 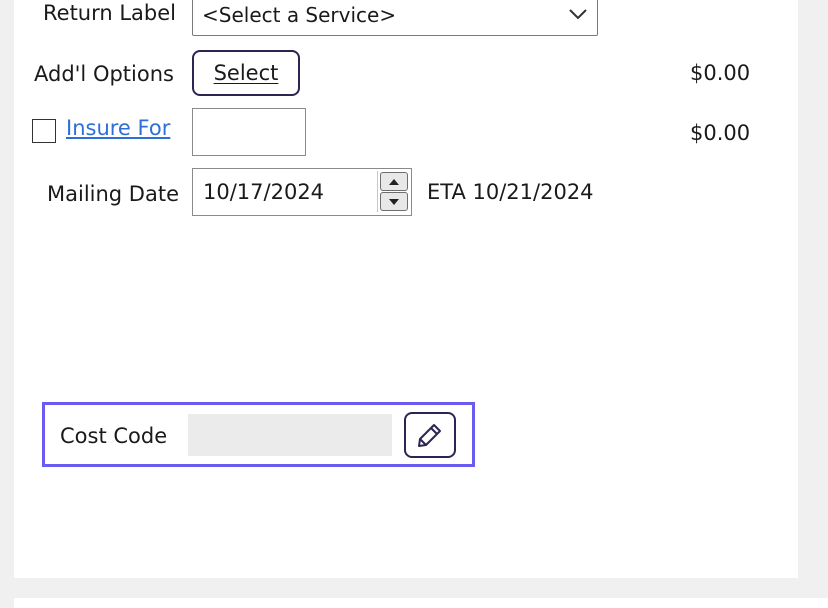 I want to click on cost-code-label: Cost Code, so click(x=114, y=436).